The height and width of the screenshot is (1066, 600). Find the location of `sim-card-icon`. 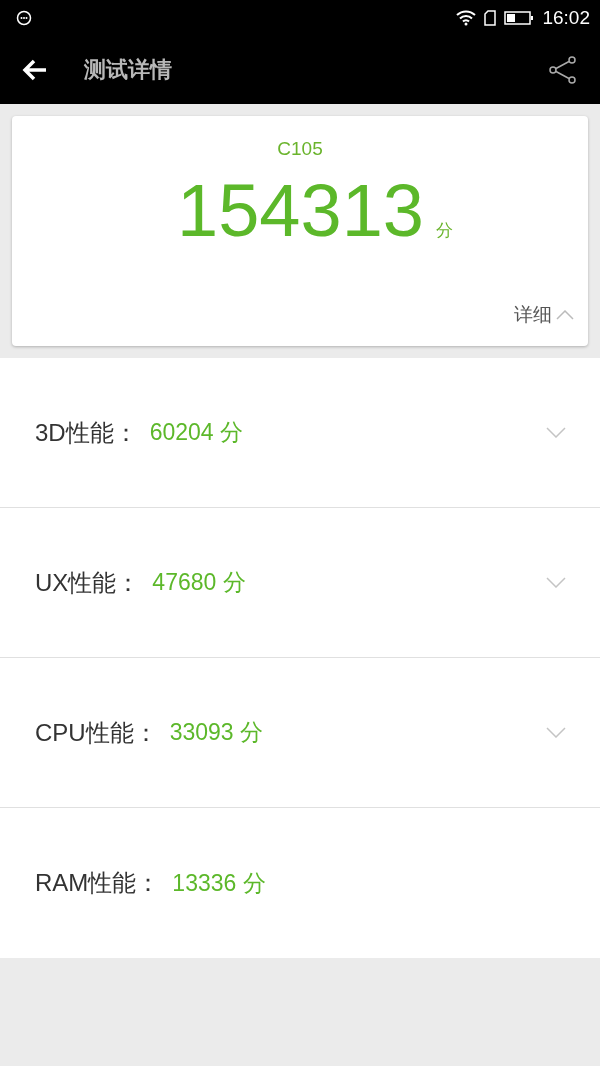

sim-card-icon is located at coordinates (490, 18).